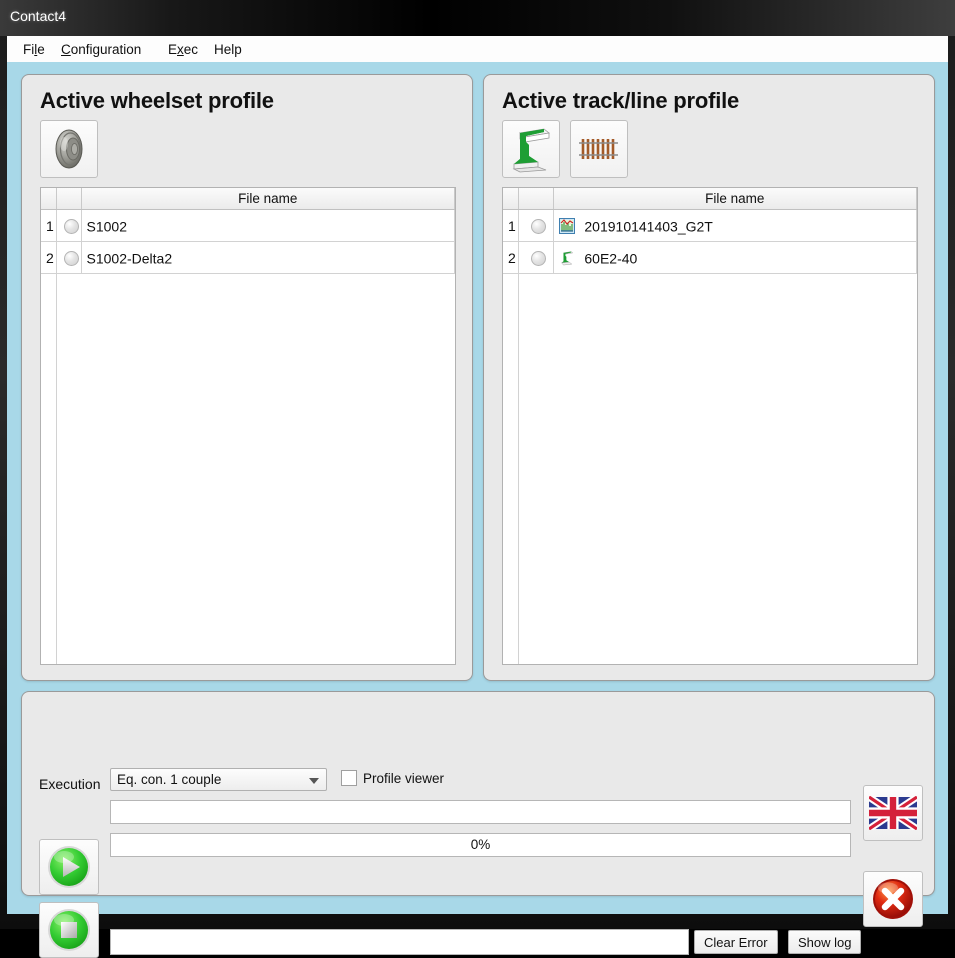 This screenshot has width=955, height=958. I want to click on row-filename-cell: S1002, so click(268, 225).